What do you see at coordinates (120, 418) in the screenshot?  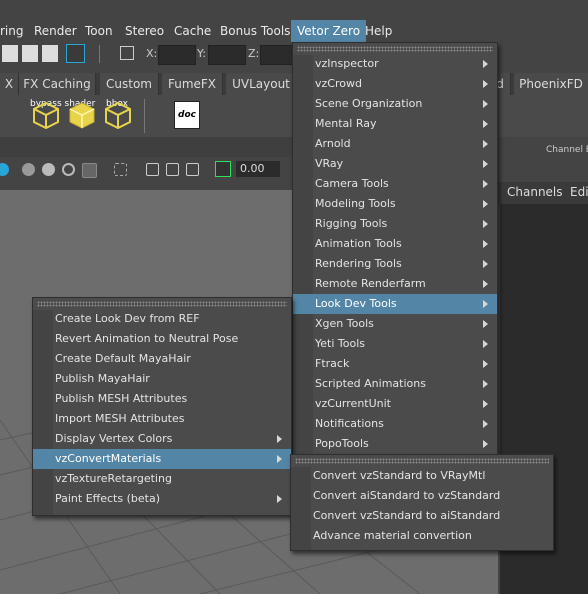 I see `menu-item-label: Import MESH Attributes` at bounding box center [120, 418].